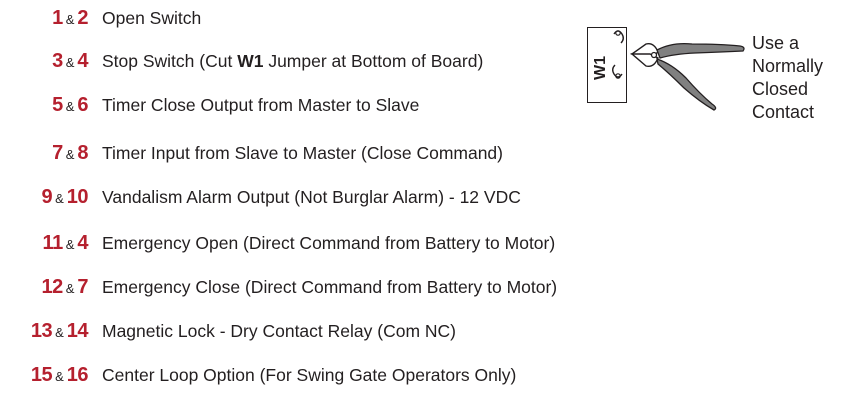 This screenshot has width=854, height=394. What do you see at coordinates (678, 70) in the screenshot?
I see `wire-cutter-icon` at bounding box center [678, 70].